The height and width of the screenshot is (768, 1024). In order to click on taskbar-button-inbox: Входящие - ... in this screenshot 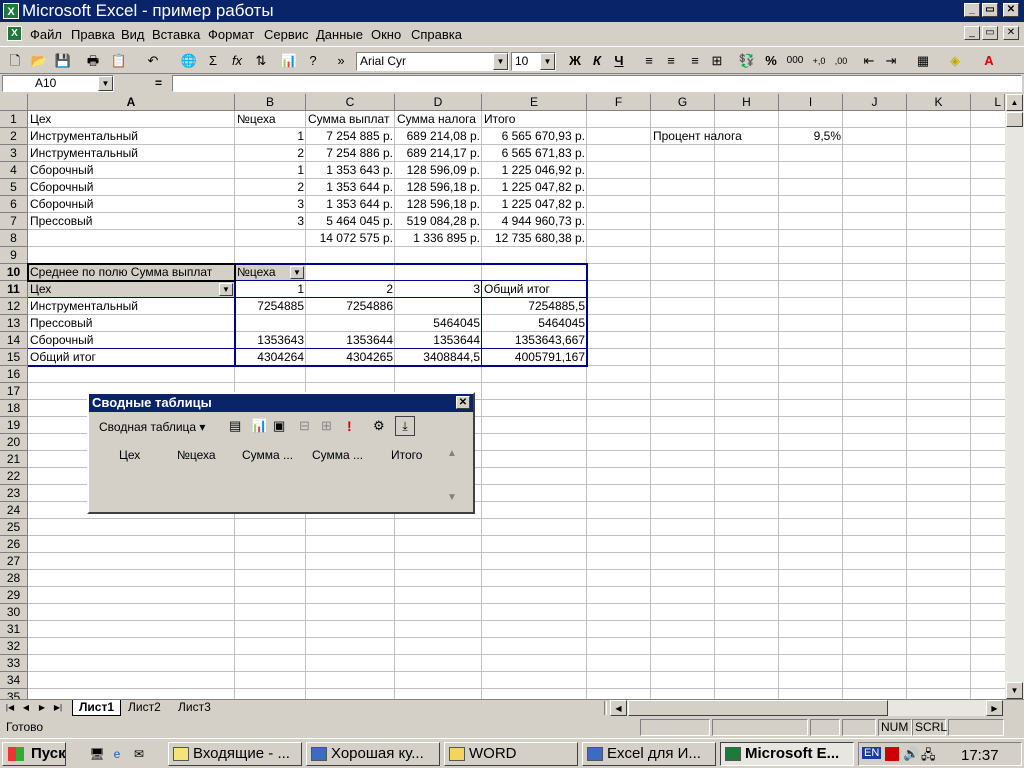, I will do `click(235, 754)`.